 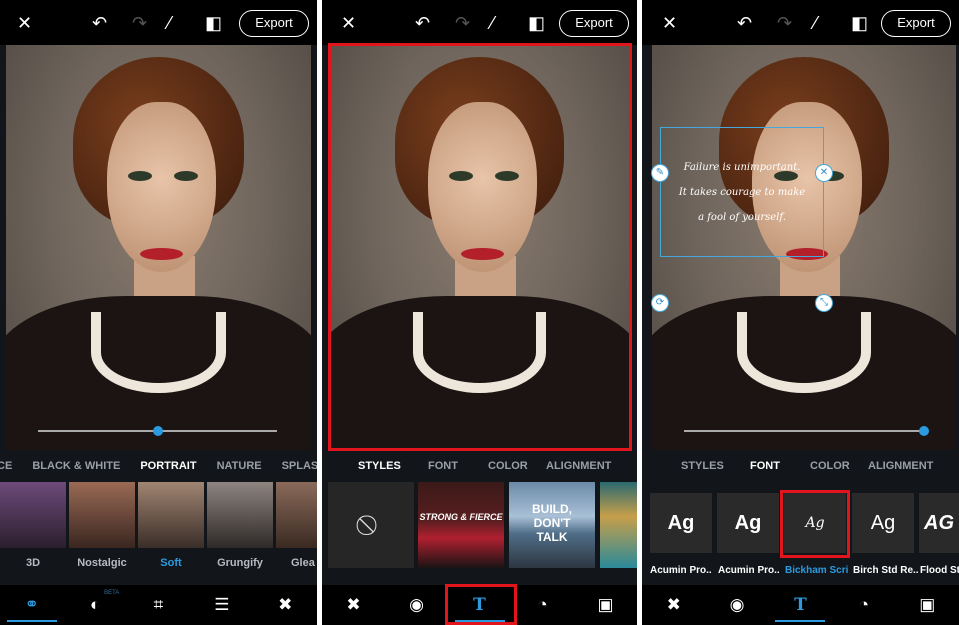 I want to click on style-build-dont-talk: BUILD, DON'T TALK, so click(x=552, y=525).